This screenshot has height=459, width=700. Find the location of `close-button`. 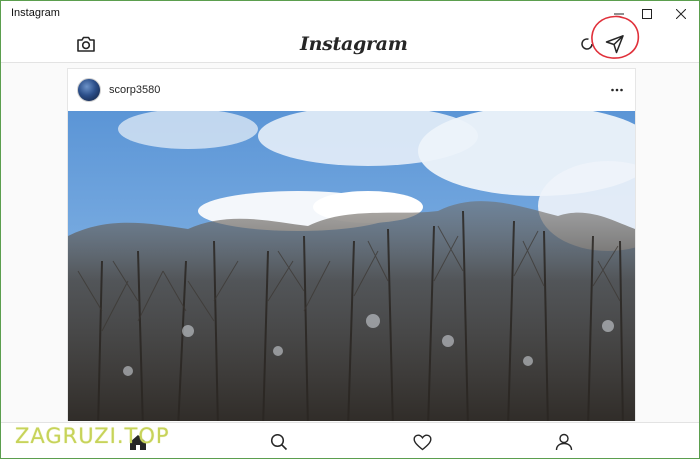

close-button is located at coordinates (681, 13).